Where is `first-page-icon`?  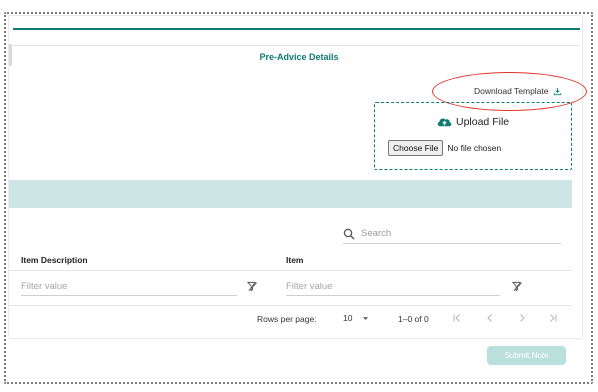 first-page-icon is located at coordinates (456, 318).